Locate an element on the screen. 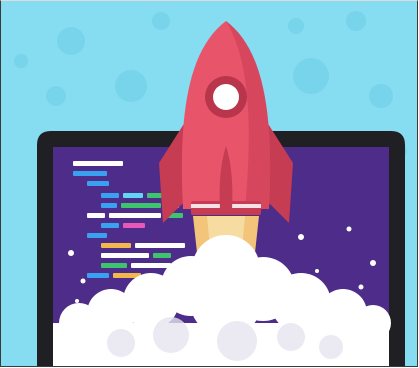 The width and height of the screenshot is (419, 368). rocket-window is located at coordinates (226, 97).